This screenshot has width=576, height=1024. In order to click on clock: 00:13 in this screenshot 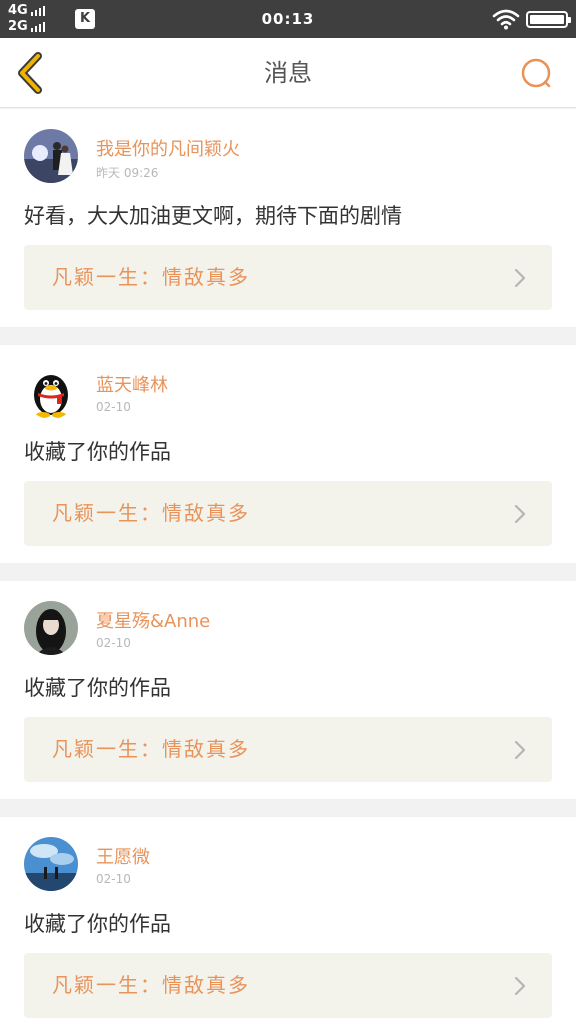, I will do `click(288, 19)`.